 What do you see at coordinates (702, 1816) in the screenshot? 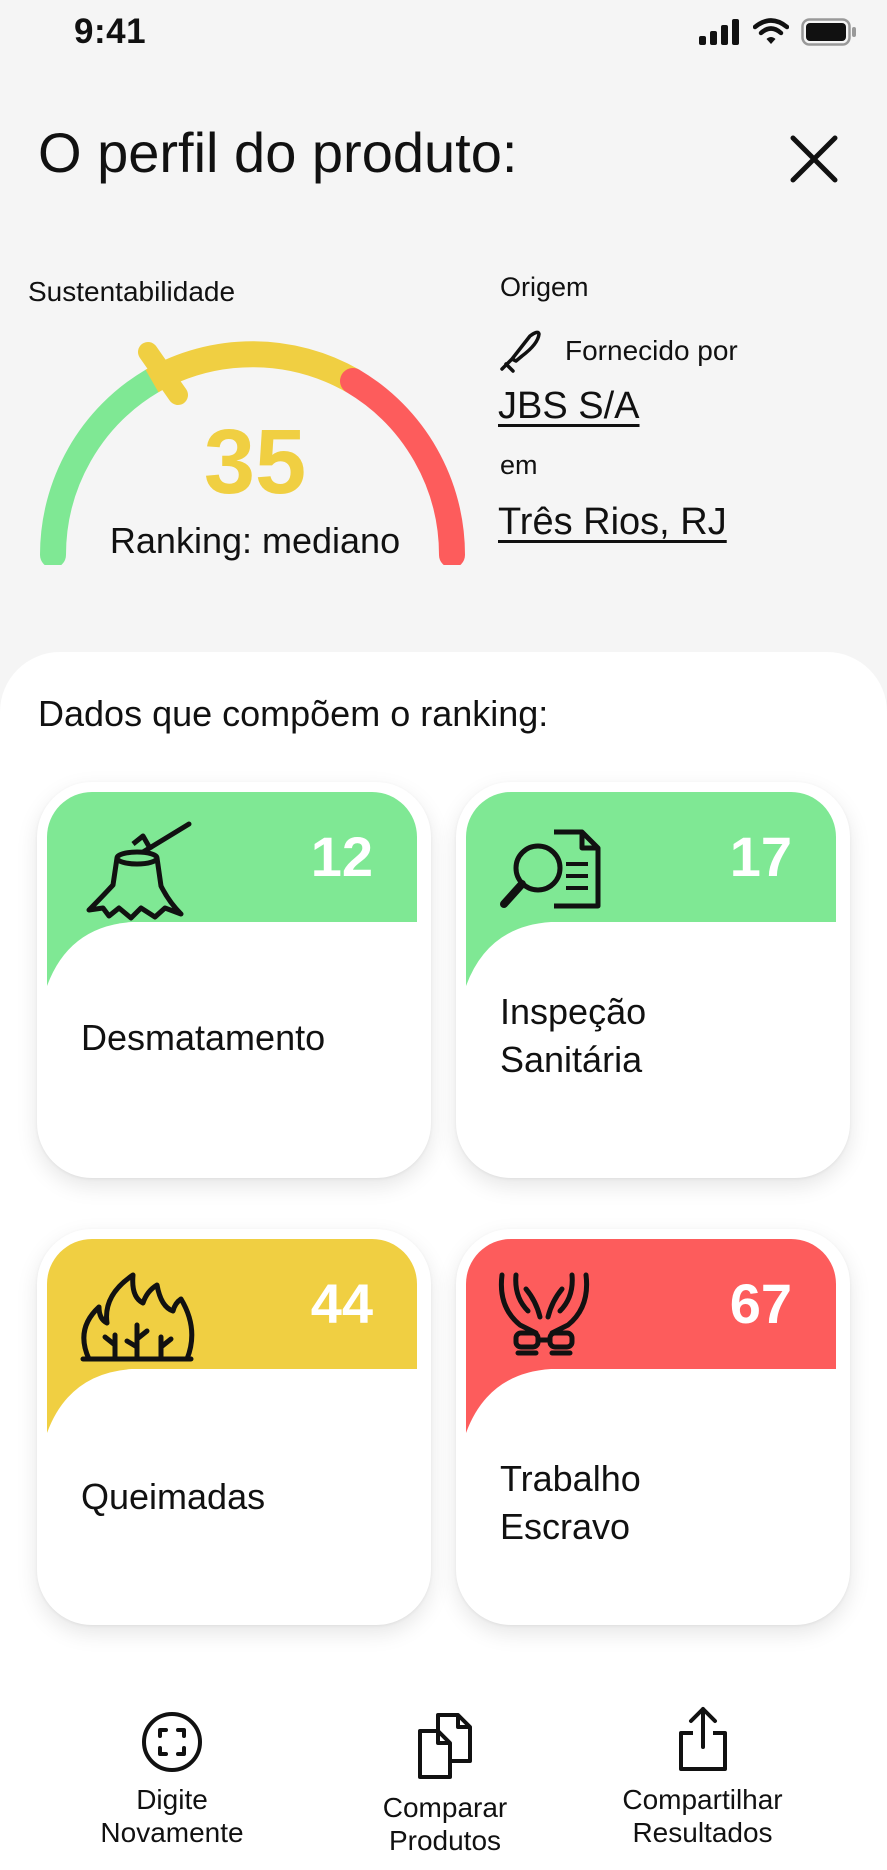
I see `toolbar-label: Compartilhar Resultados` at bounding box center [702, 1816].